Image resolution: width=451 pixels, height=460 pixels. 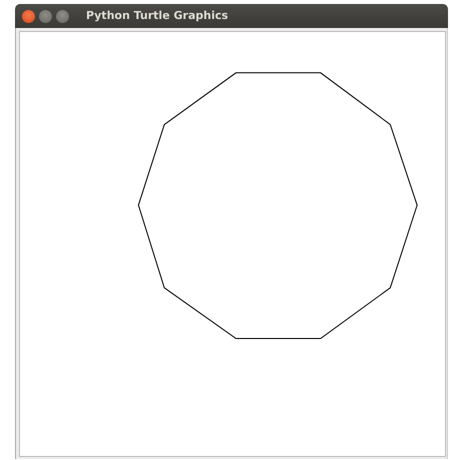 What do you see at coordinates (45, 16) in the screenshot?
I see `minimize-button` at bounding box center [45, 16].